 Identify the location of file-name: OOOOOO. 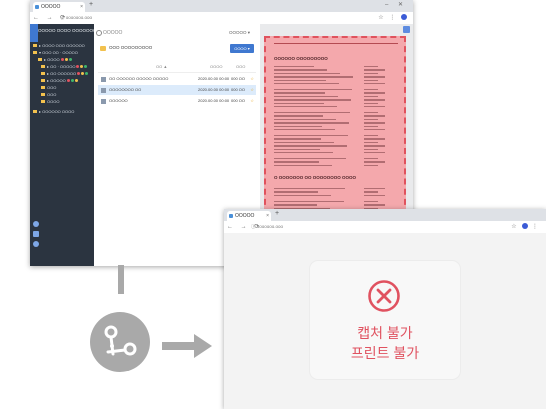
(118, 100).